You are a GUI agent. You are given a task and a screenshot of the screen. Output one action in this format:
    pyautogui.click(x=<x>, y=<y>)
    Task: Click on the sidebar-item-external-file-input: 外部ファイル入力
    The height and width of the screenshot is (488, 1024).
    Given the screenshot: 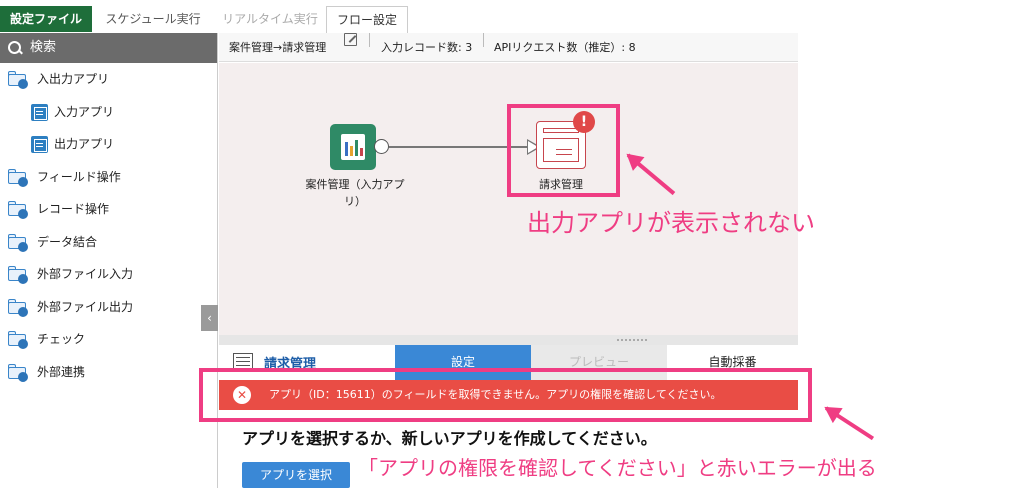 What is the action you would take?
    pyautogui.click(x=108, y=274)
    